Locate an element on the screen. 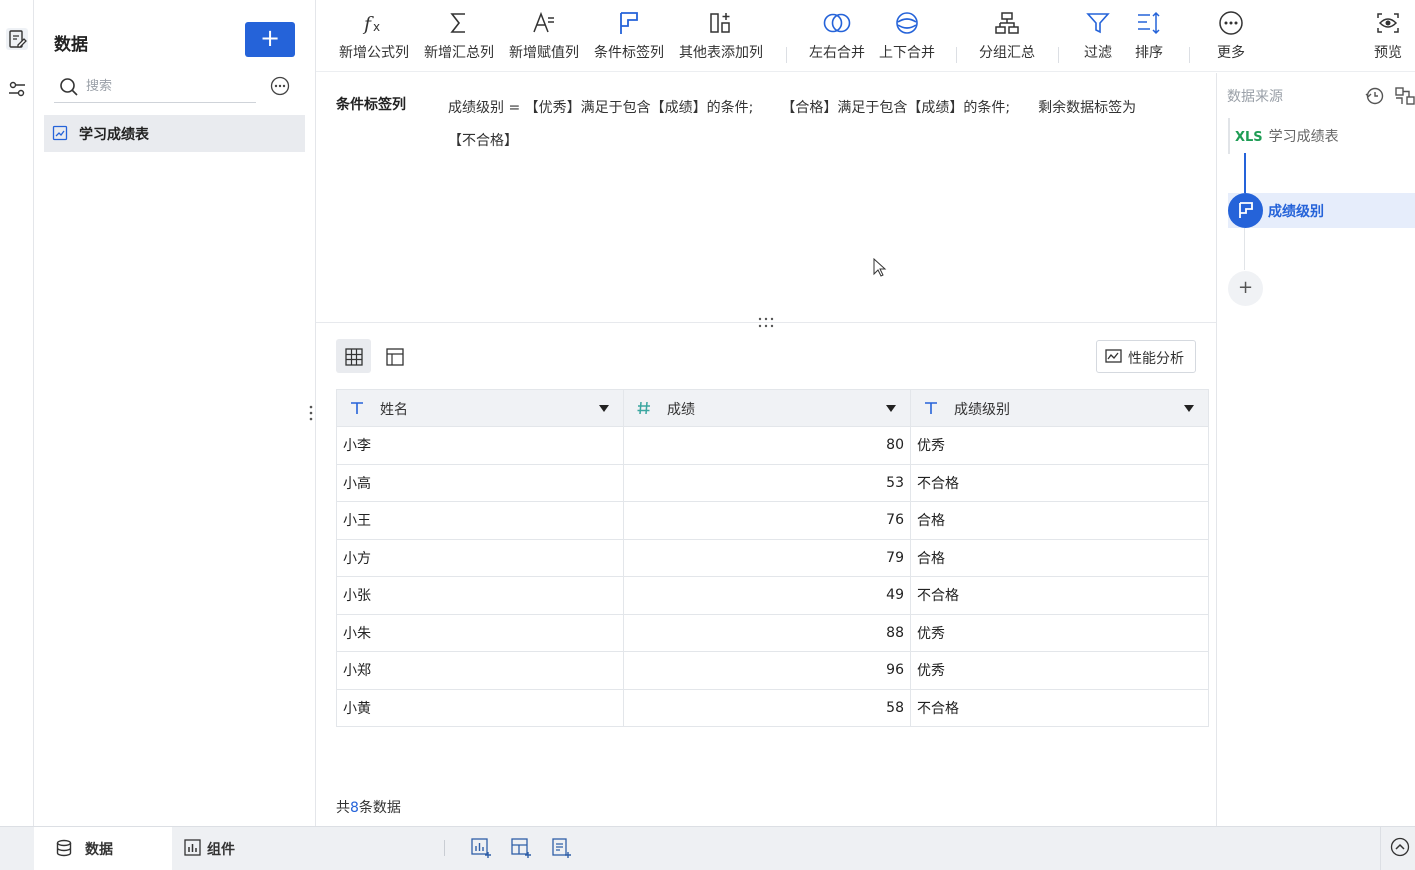 Image resolution: width=1415 pixels, height=870 pixels. condition-part-4: 【不合格】 is located at coordinates (483, 141).